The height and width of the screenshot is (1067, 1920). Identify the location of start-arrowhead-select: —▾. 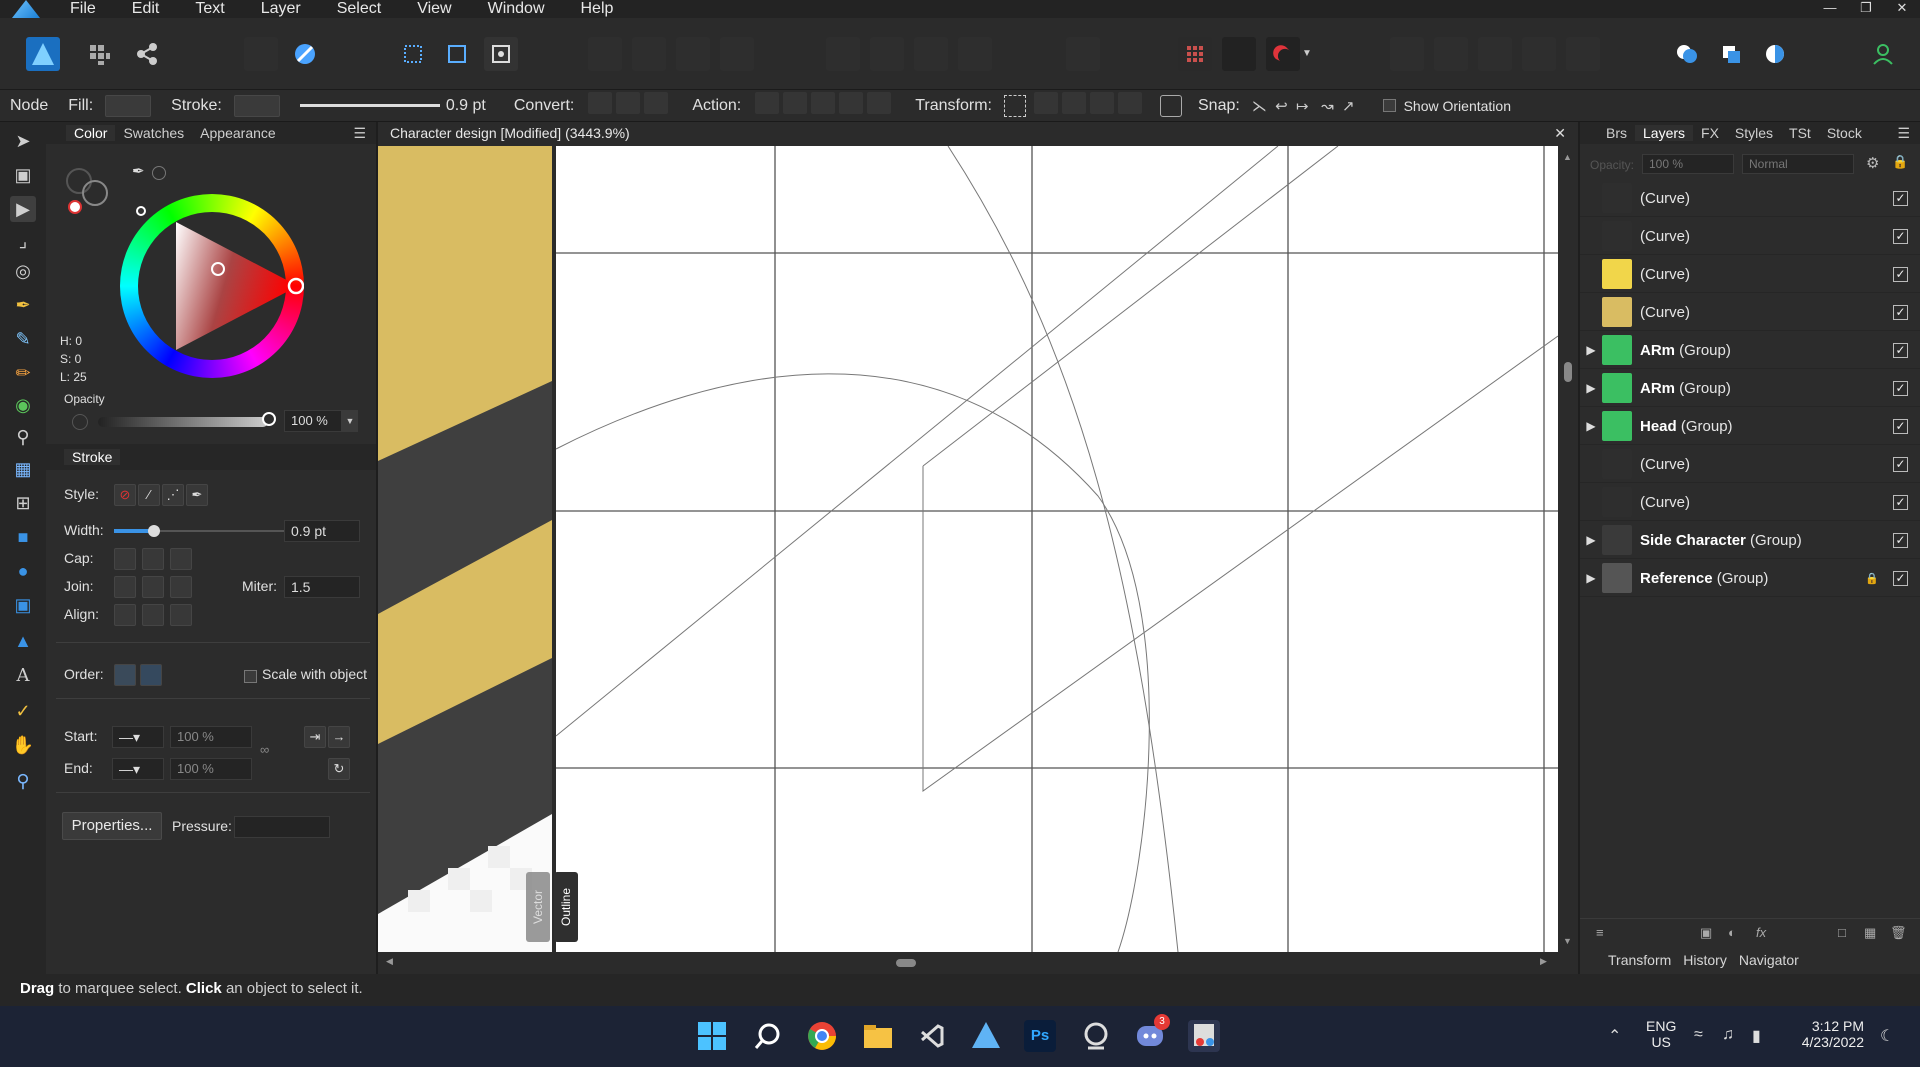
(138, 737).